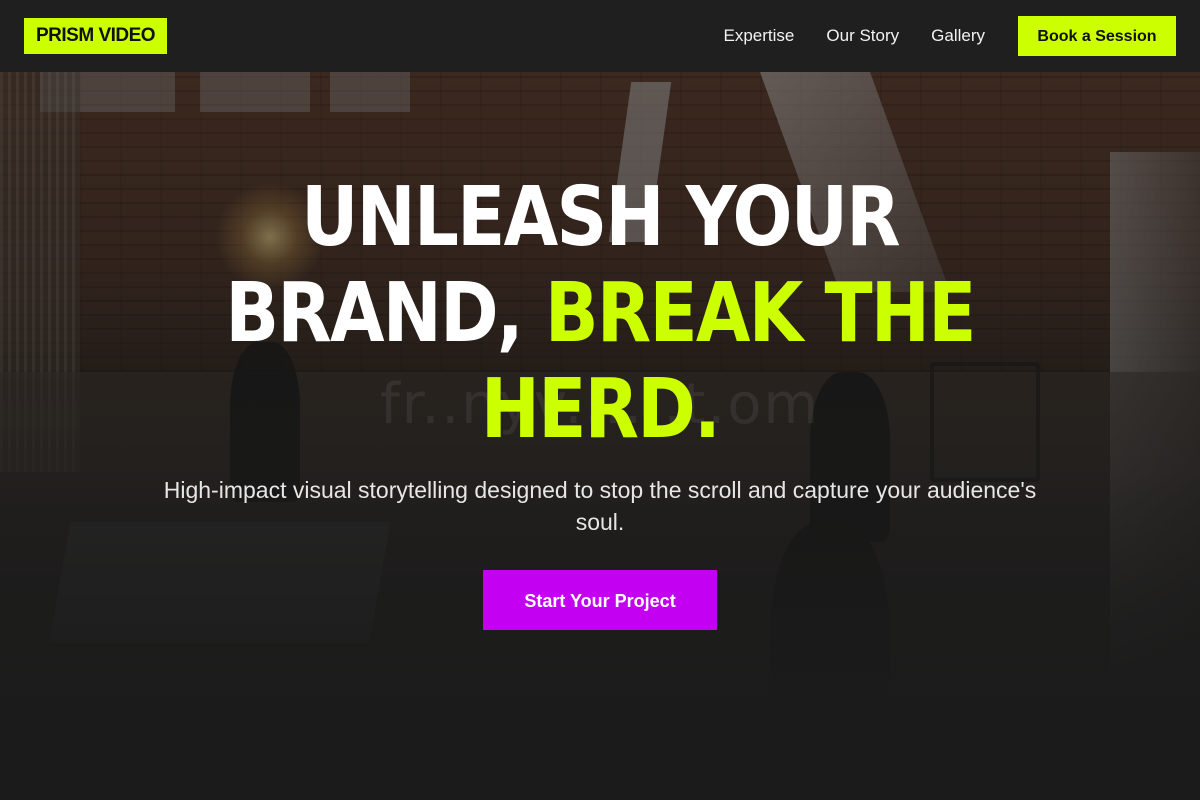  I want to click on start-project-button: Start Your Project, so click(600, 600).